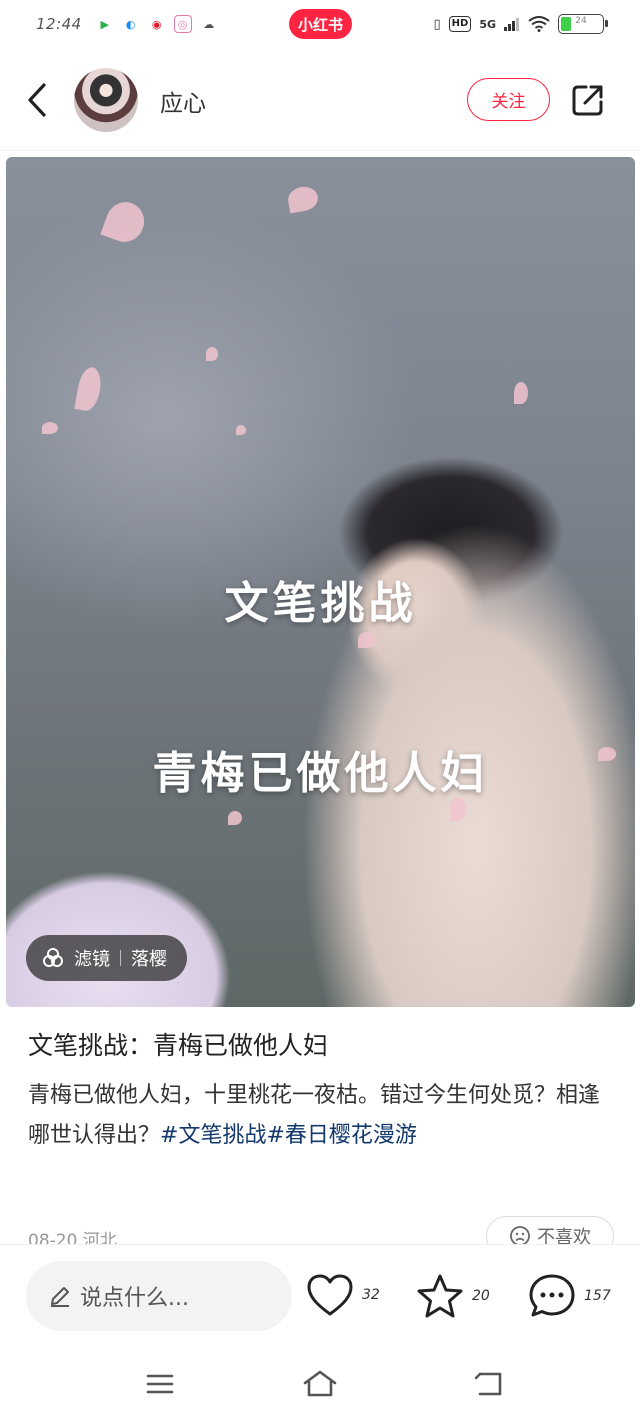  Describe the element at coordinates (320, 773) in the screenshot. I see `image-overlay-subtitle: 青梅已做他人妇` at that location.